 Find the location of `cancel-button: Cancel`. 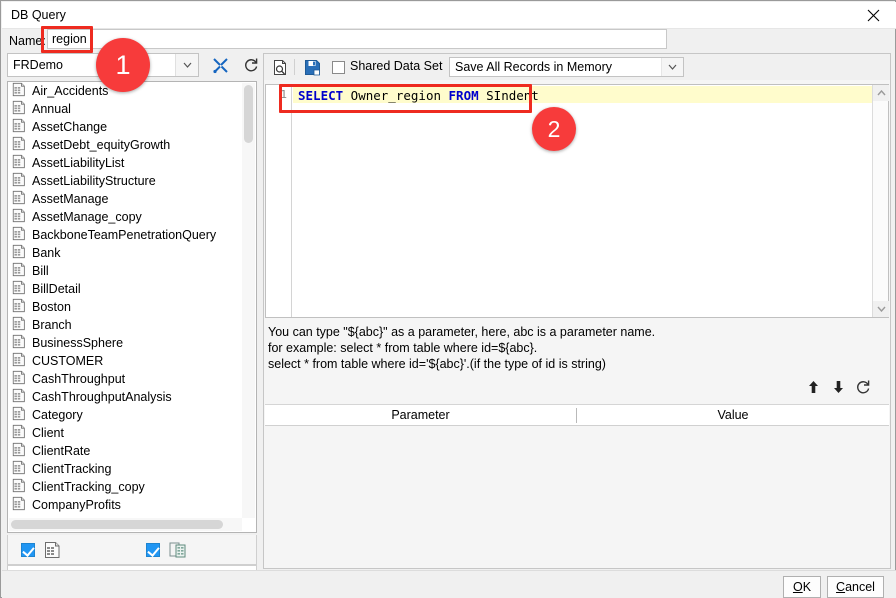

cancel-button: Cancel is located at coordinates (855, 587).